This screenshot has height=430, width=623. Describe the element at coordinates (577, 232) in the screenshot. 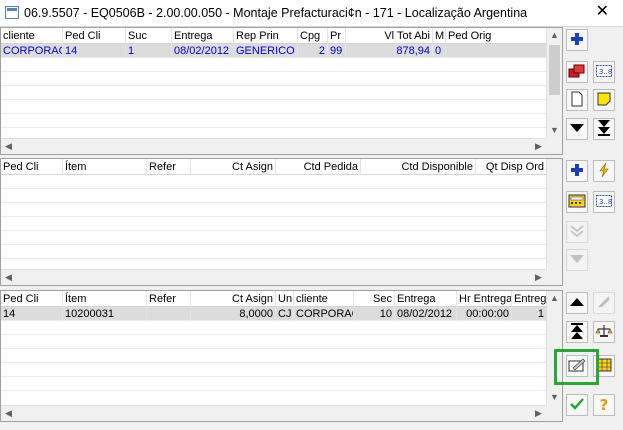

I see `expand-all-button` at that location.